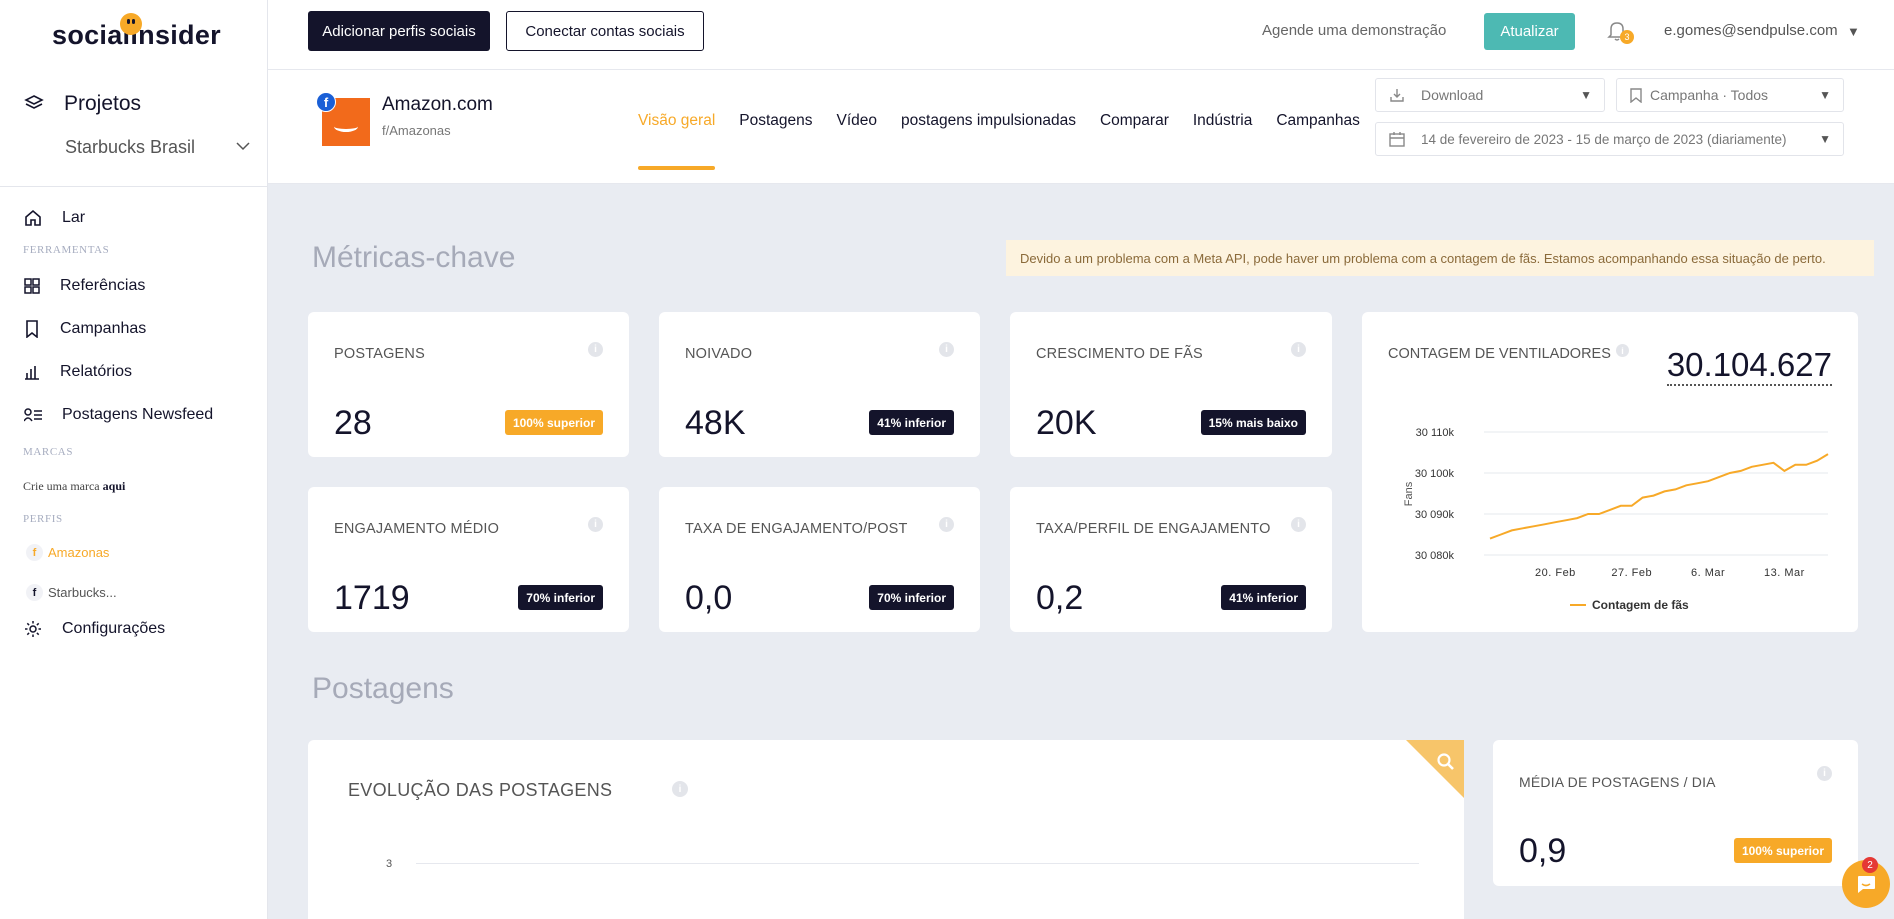 The width and height of the screenshot is (1894, 919). I want to click on facebook-badge-icon: f, so click(326, 102).